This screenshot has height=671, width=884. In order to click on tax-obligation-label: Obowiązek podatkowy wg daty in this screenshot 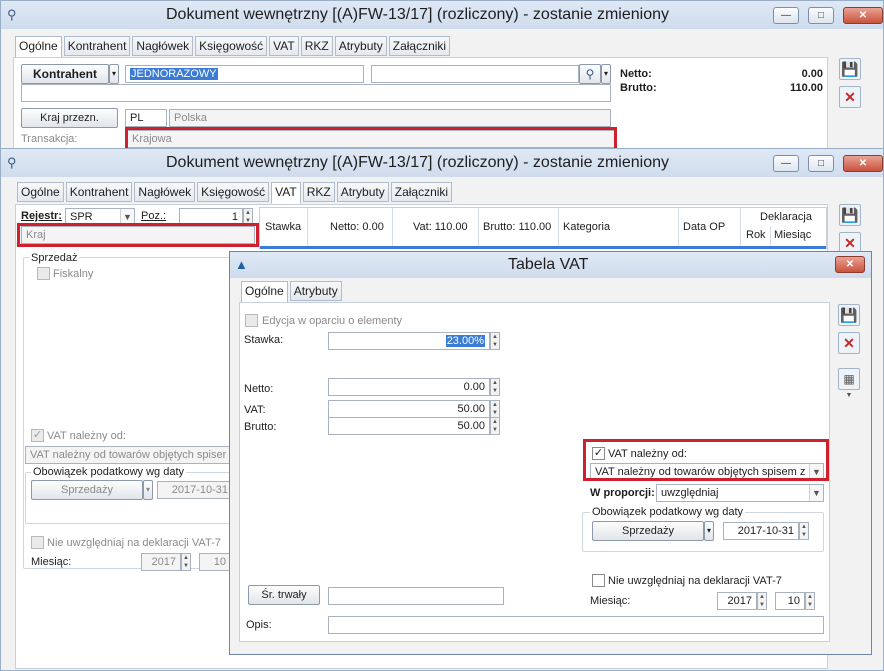, I will do `click(109, 472)`.